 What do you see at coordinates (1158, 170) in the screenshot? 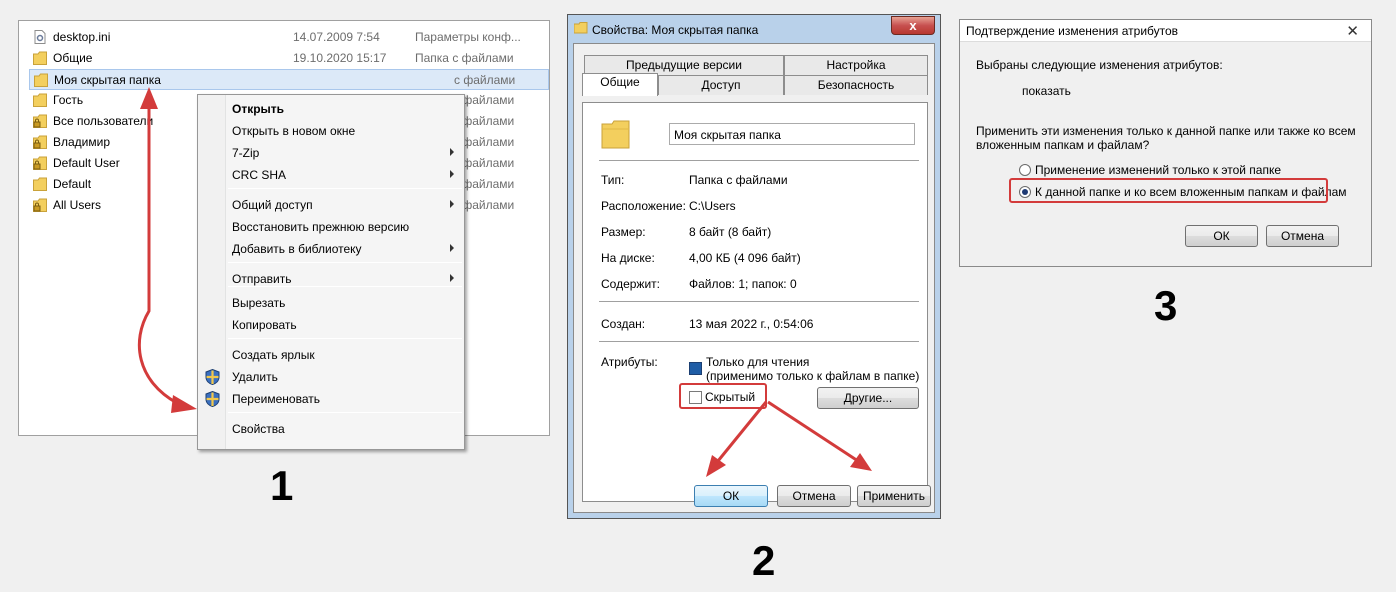
I see `option-this-folder-label: Применение изменений только к этой папке` at bounding box center [1158, 170].